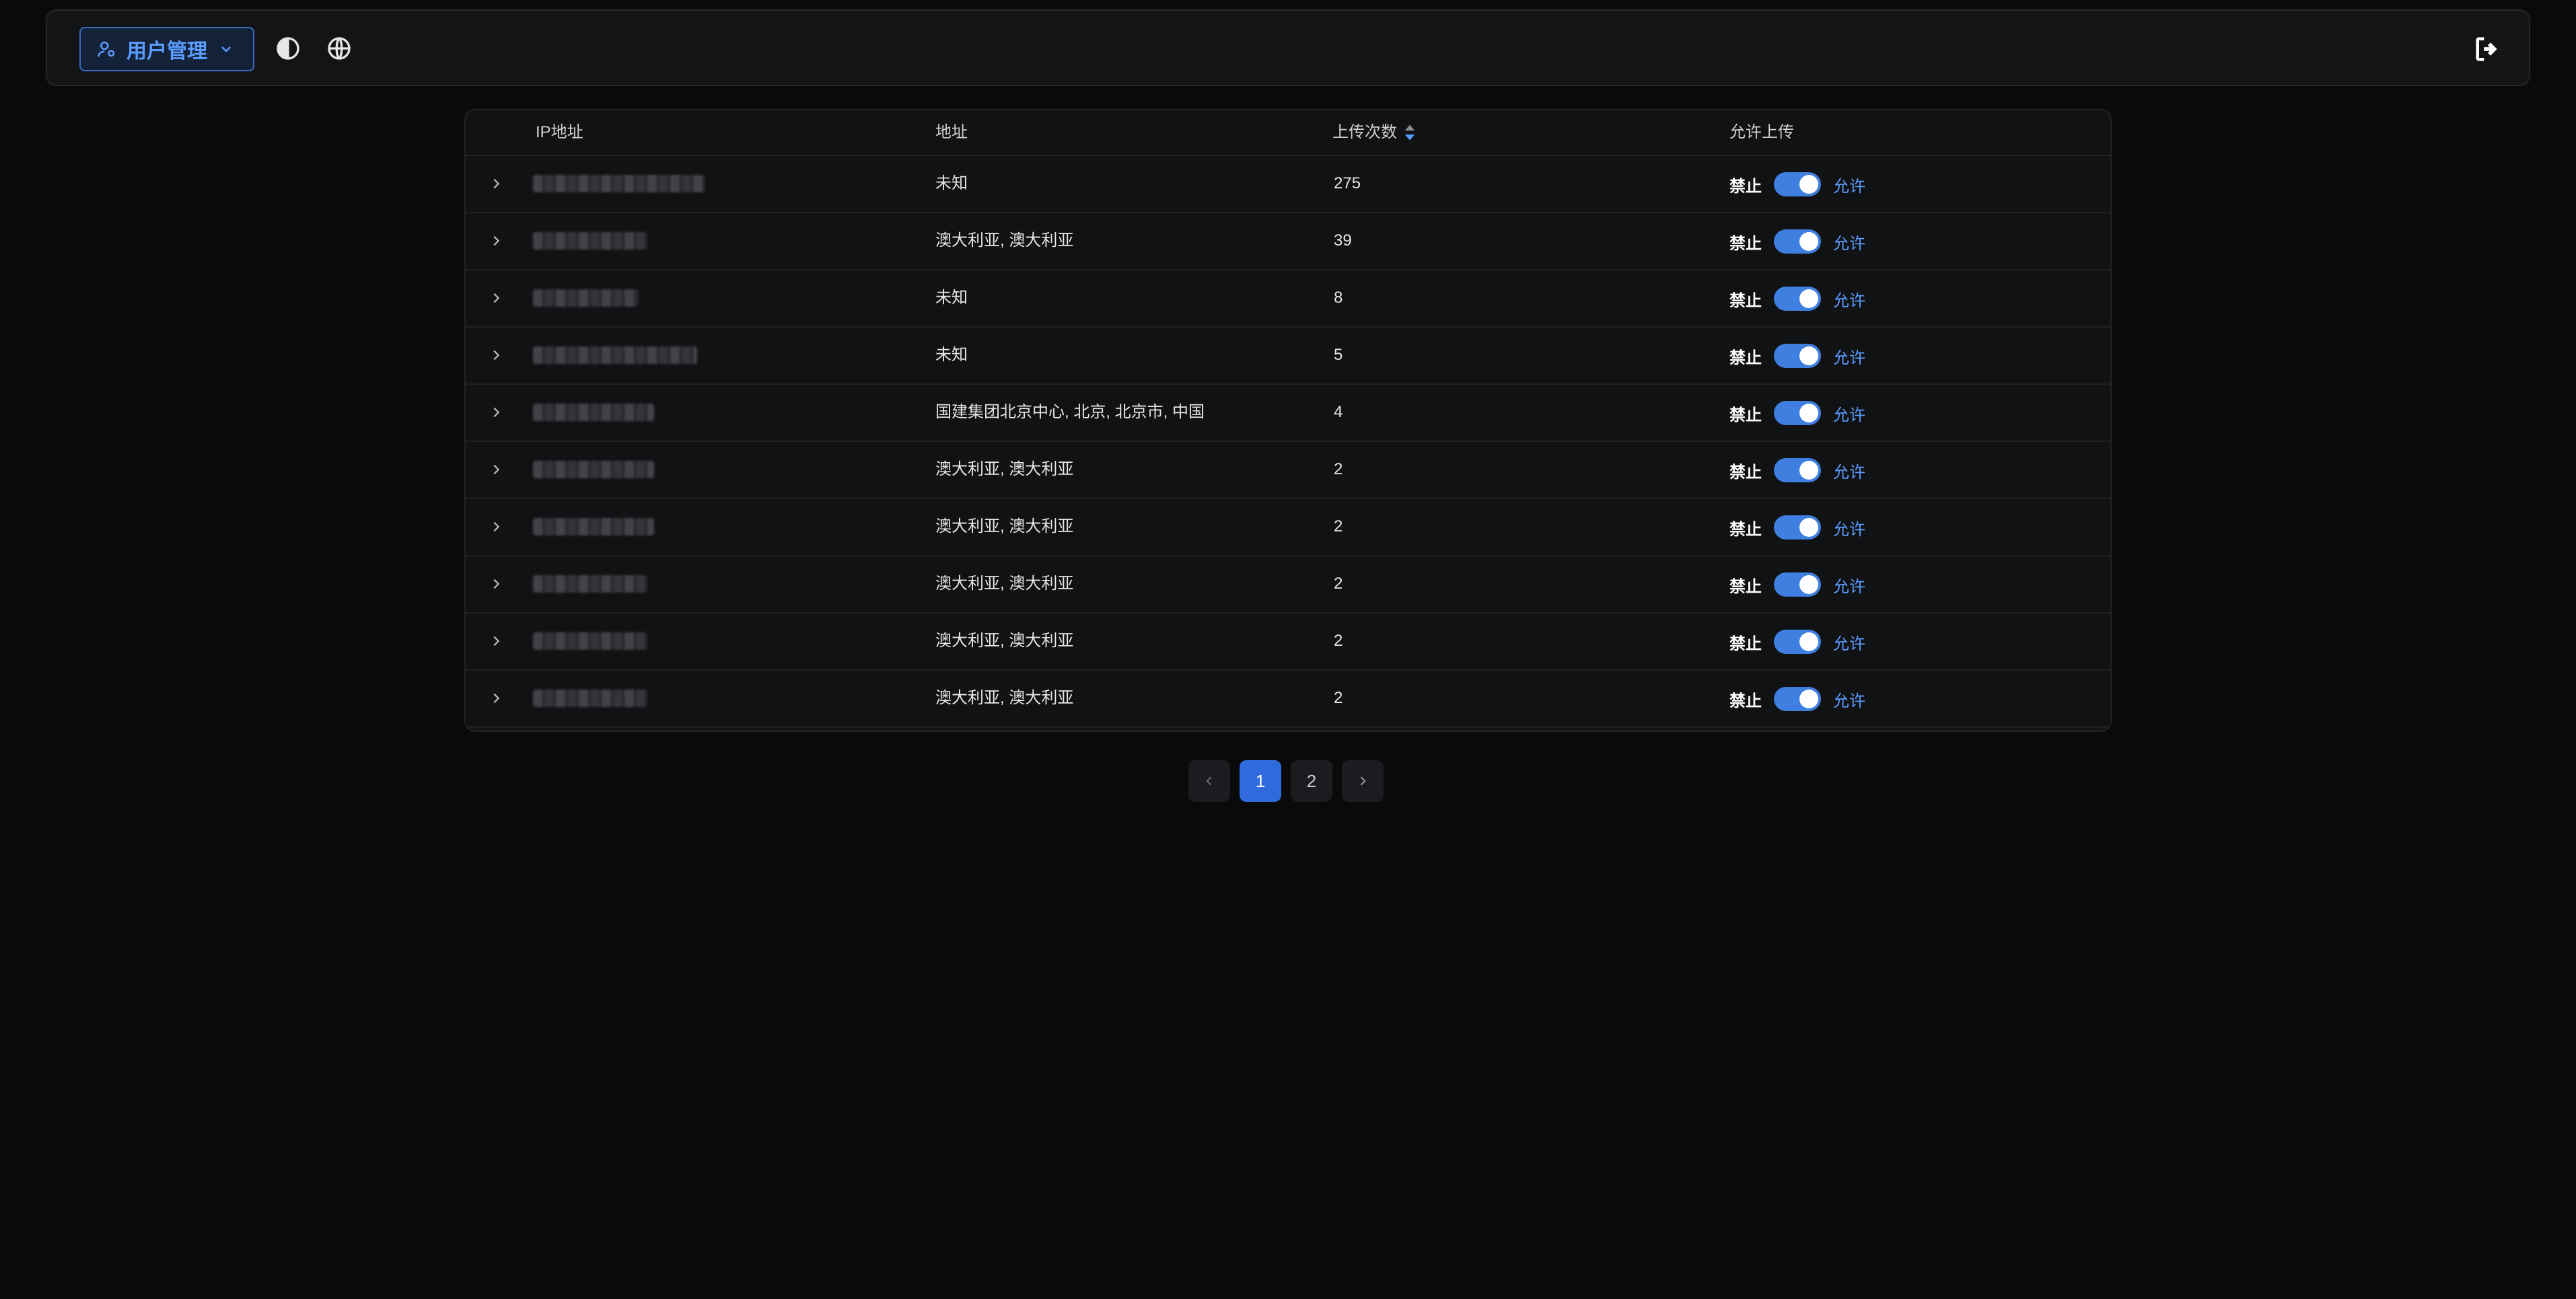  Describe the element at coordinates (339, 48) in the screenshot. I see `globe-icon` at that location.